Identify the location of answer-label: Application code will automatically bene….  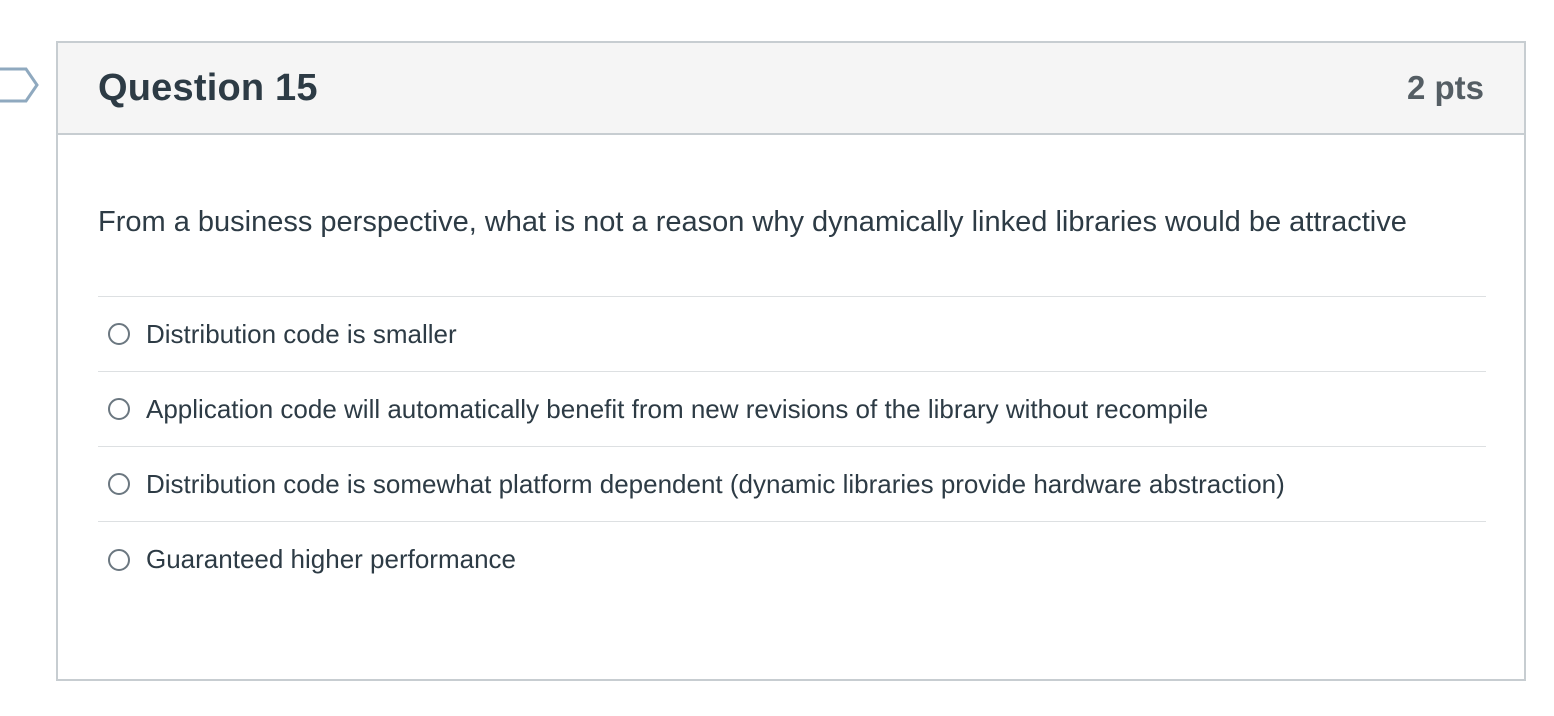
(677, 408).